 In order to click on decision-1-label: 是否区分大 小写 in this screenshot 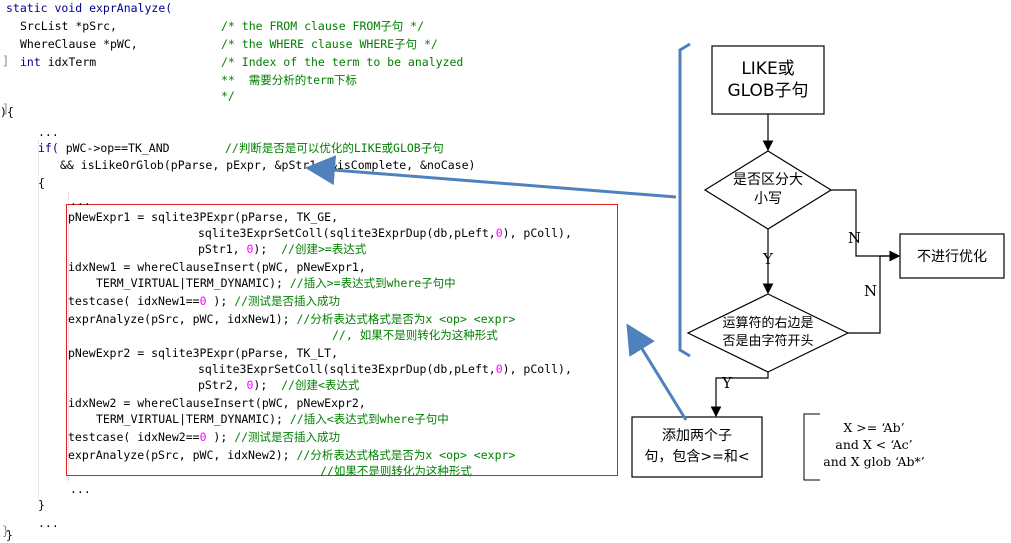, I will do `click(768, 190)`.